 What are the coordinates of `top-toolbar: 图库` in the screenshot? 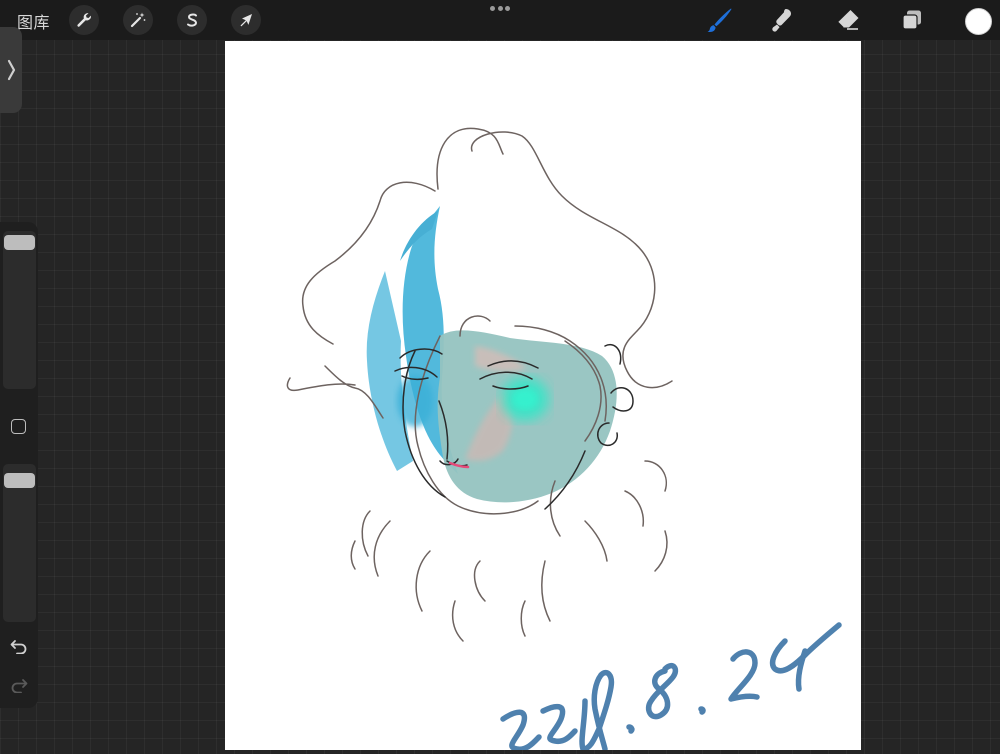 It's located at (500, 20).